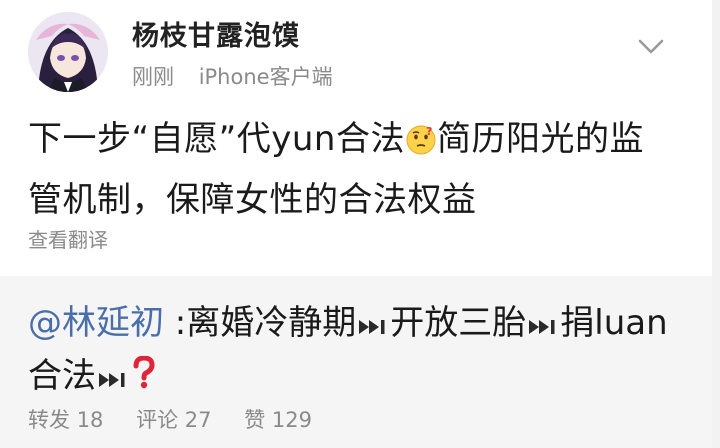 The width and height of the screenshot is (720, 448). I want to click on repost-count: 转发 18, so click(65, 420).